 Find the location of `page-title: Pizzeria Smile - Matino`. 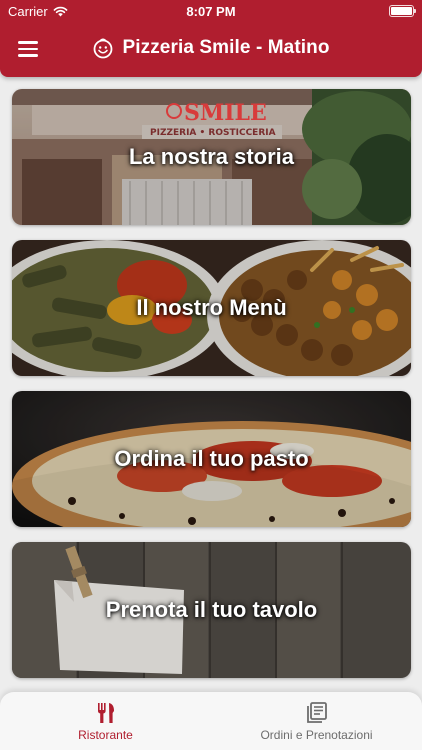

page-title: Pizzeria Smile - Matino is located at coordinates (226, 47).